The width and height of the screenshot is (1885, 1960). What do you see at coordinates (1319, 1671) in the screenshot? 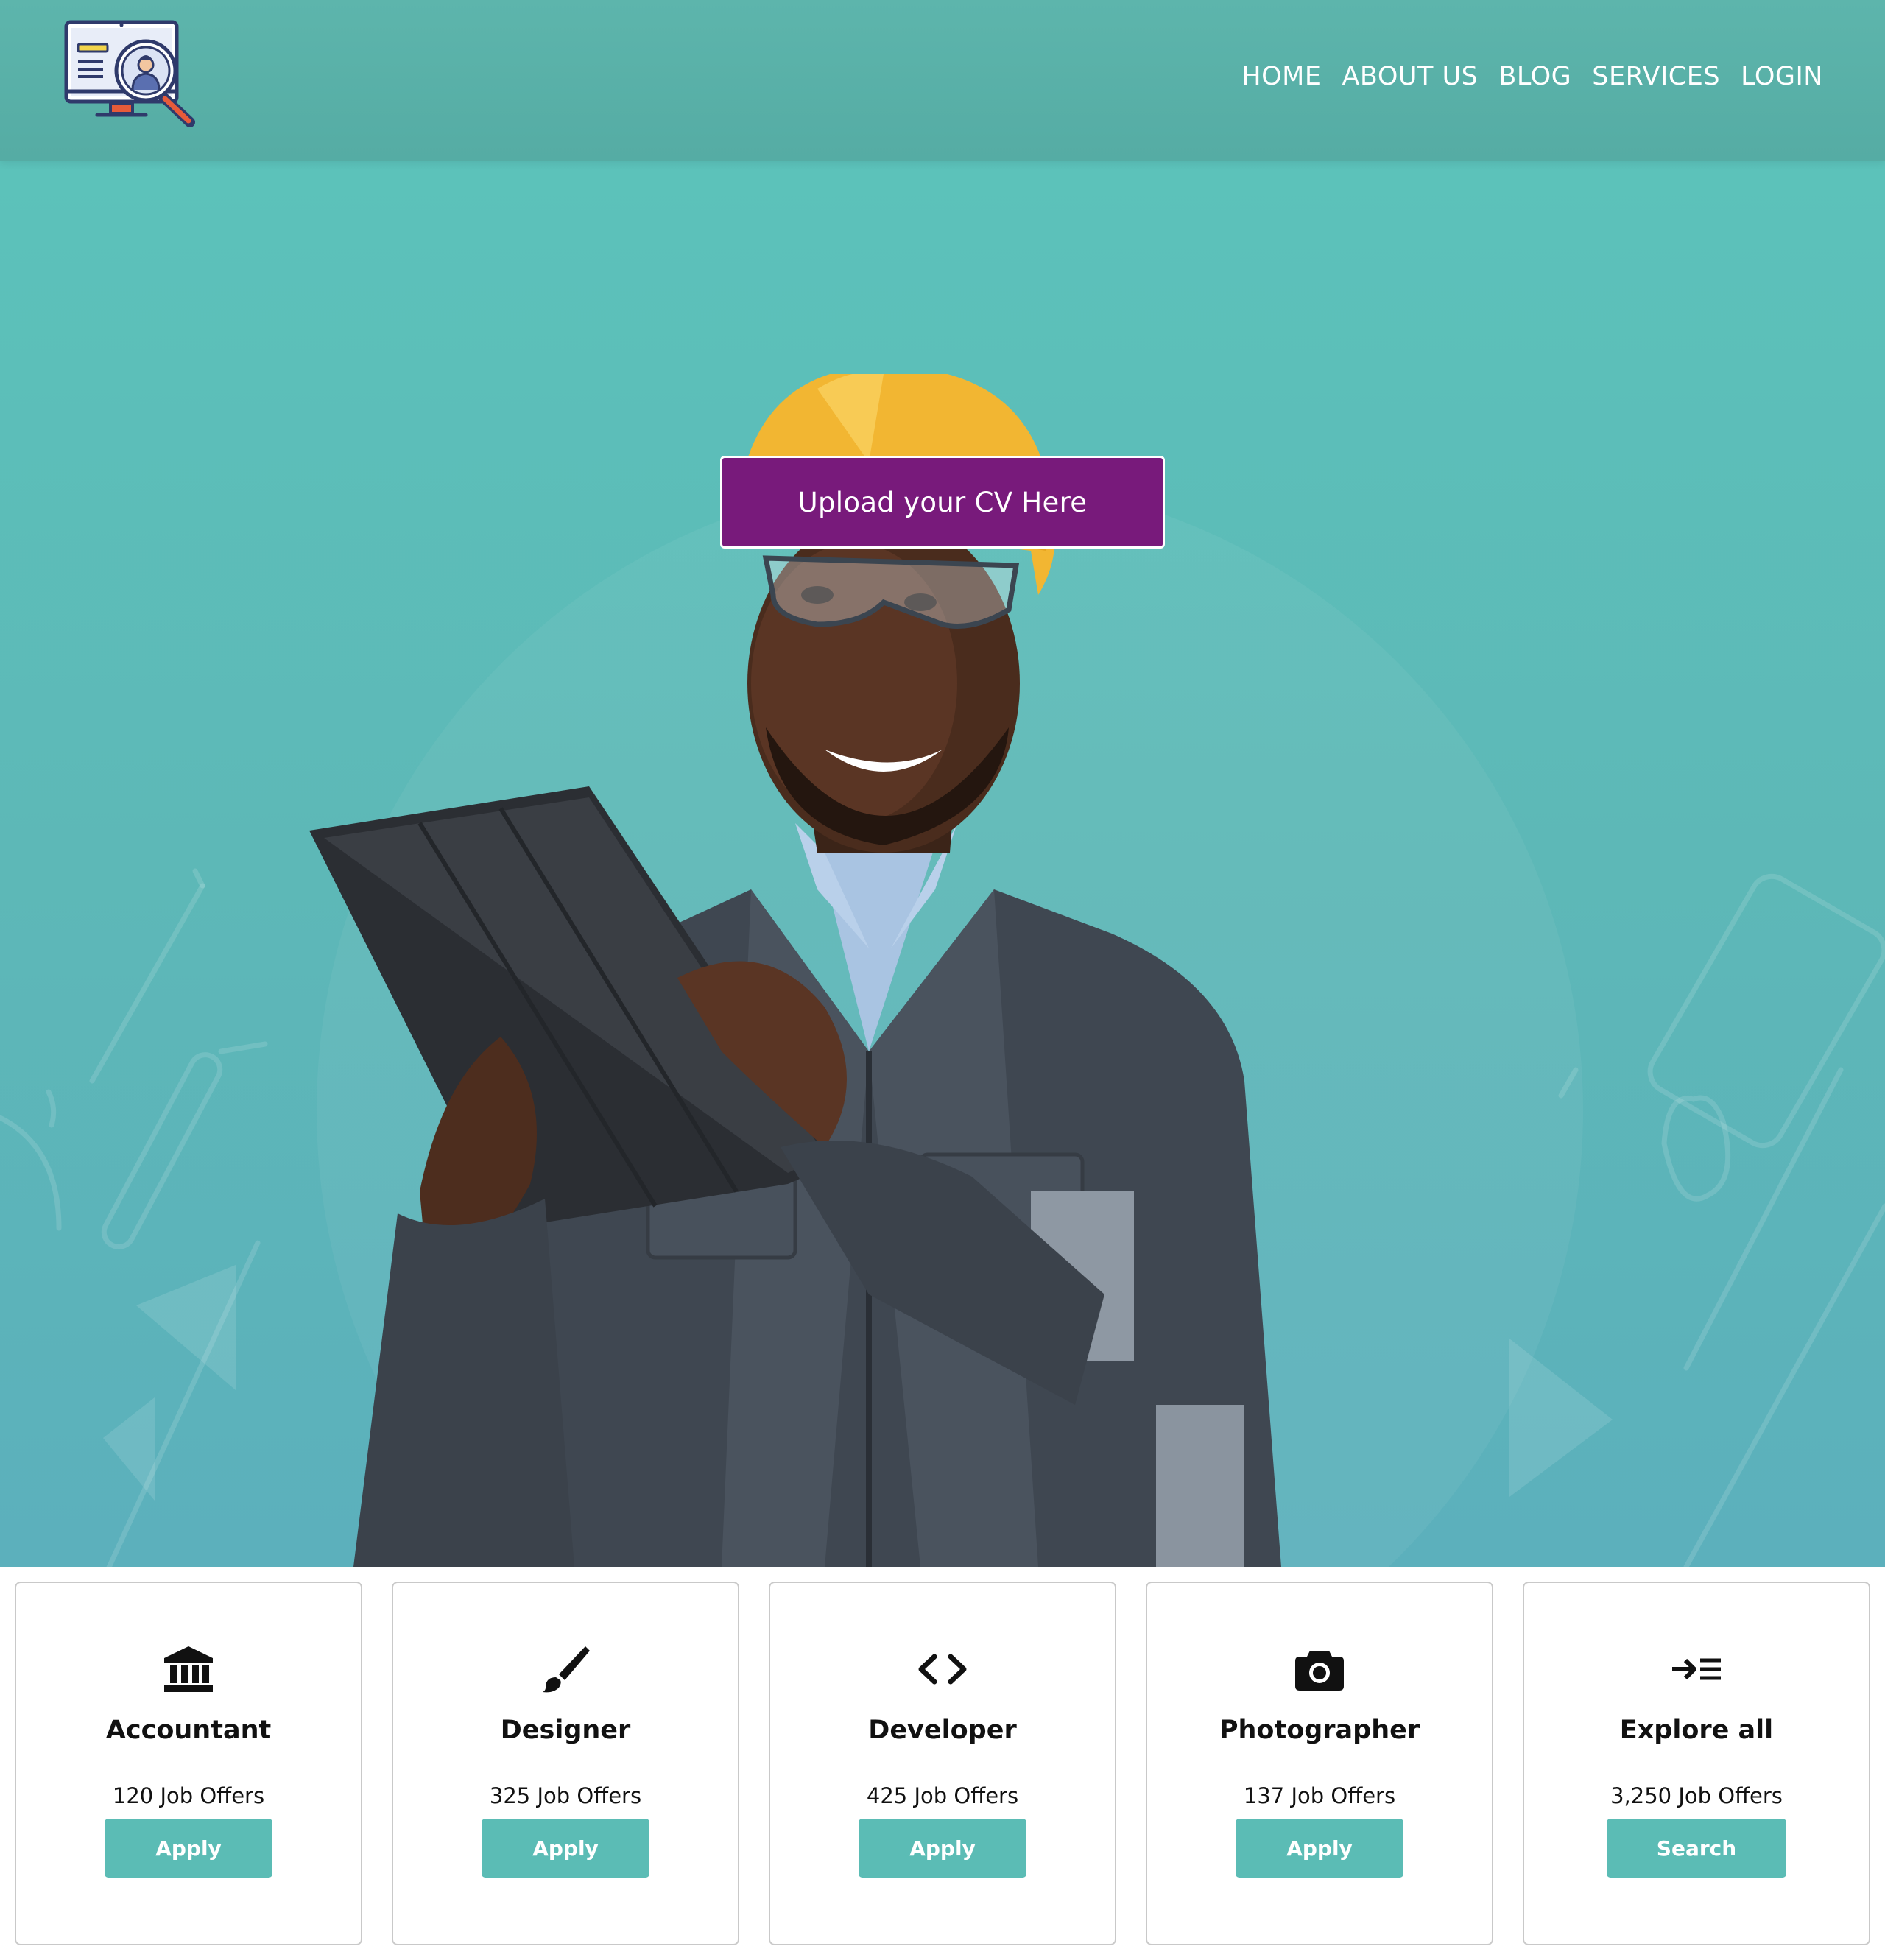
I see `camera-icon` at bounding box center [1319, 1671].